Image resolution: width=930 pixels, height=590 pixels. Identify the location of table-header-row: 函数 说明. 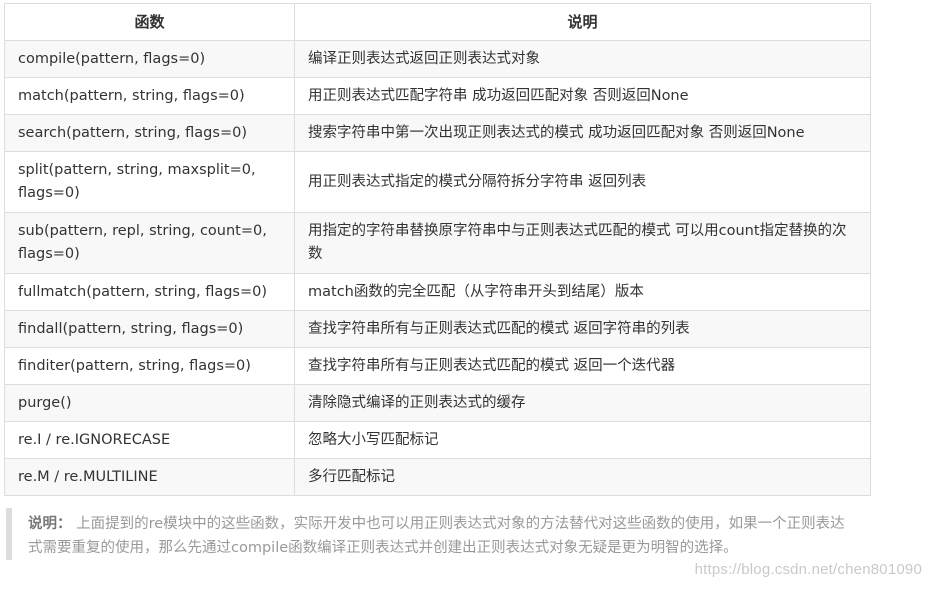
(437, 22).